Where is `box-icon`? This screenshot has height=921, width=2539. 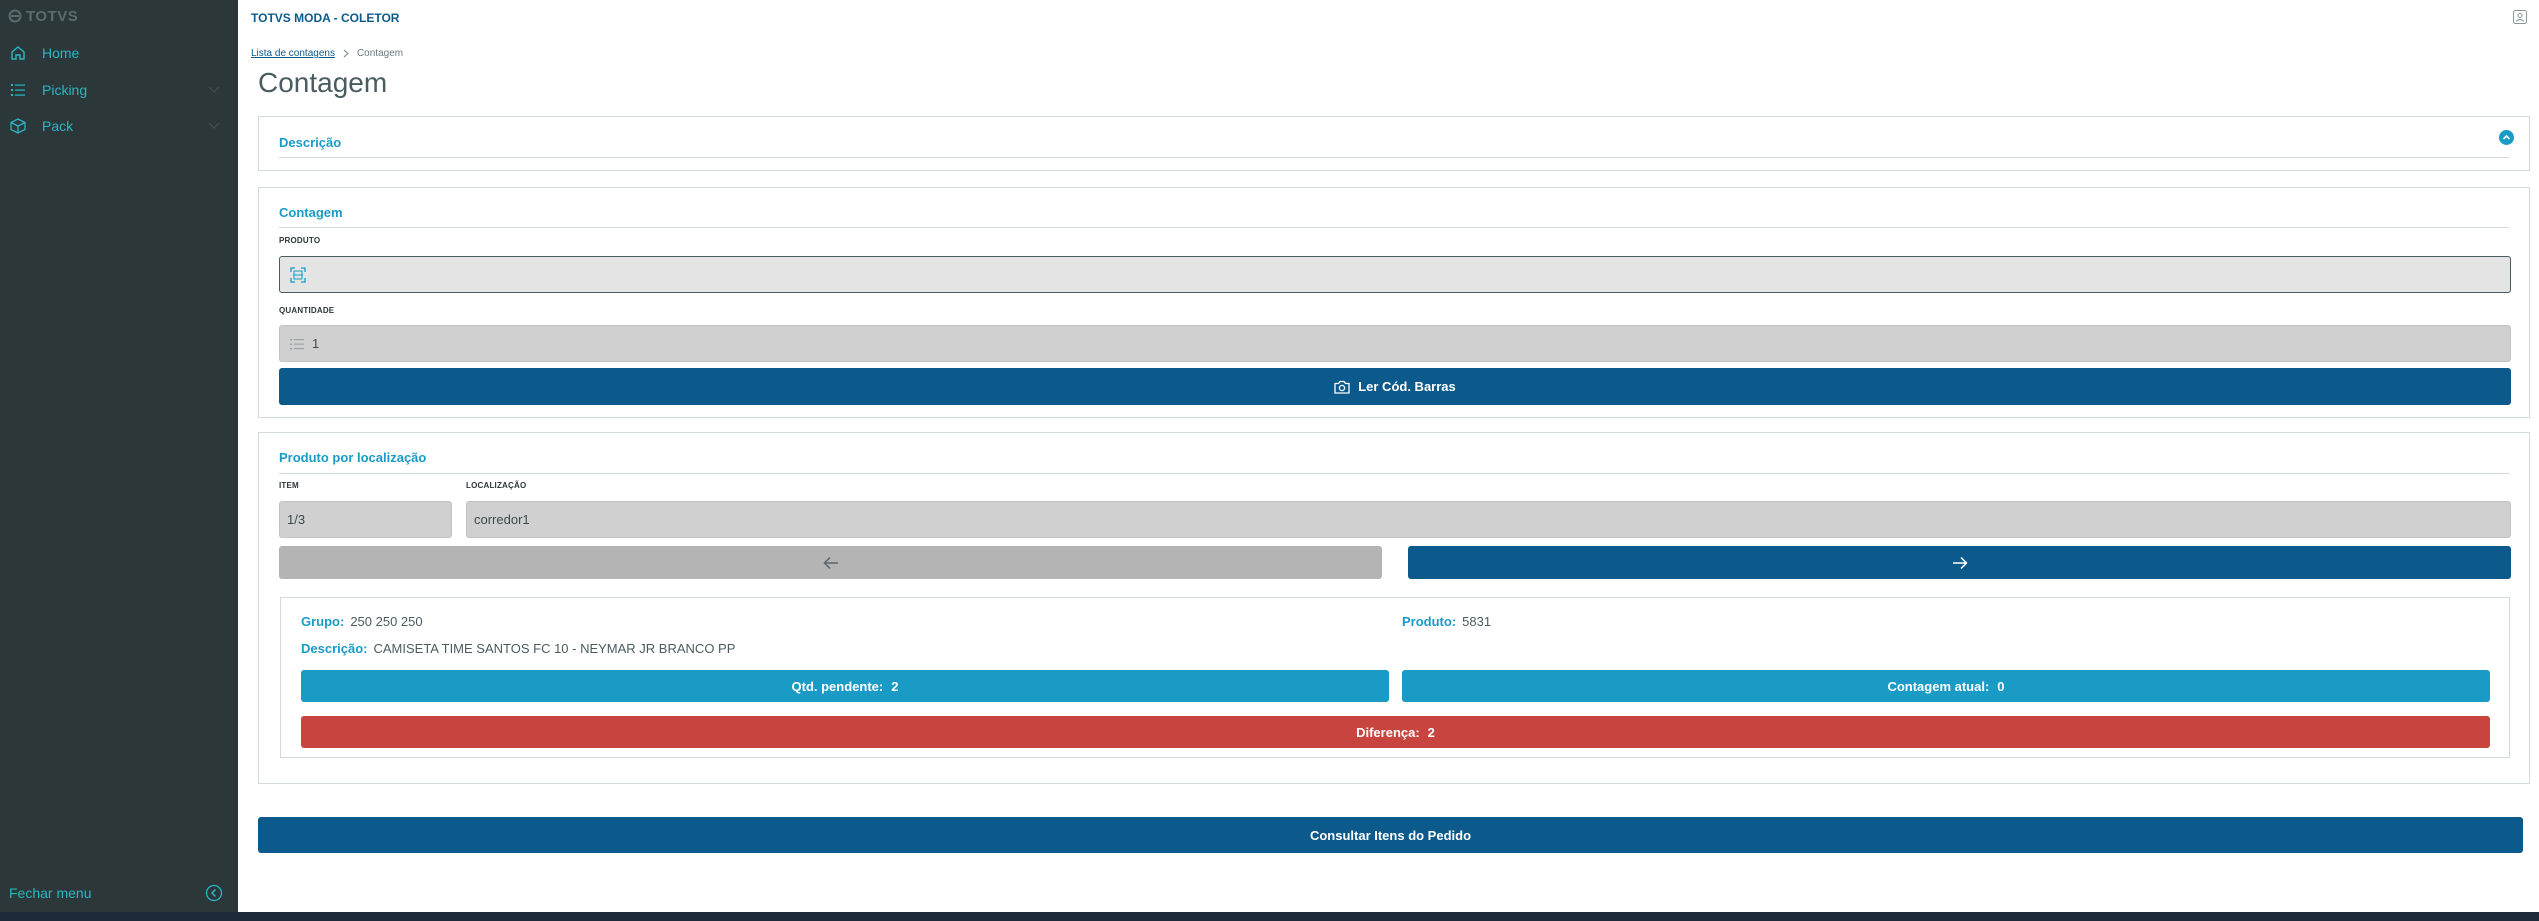 box-icon is located at coordinates (18, 126).